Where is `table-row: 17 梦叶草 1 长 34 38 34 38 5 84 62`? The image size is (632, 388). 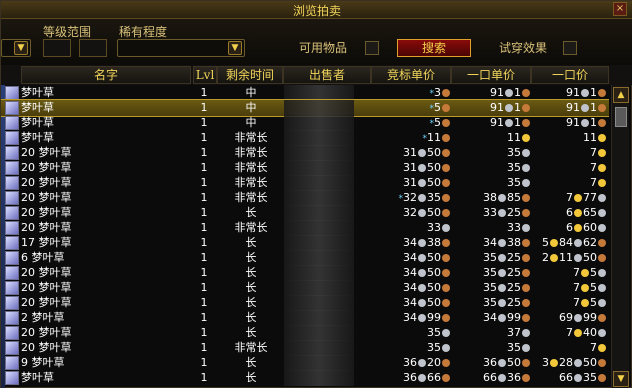
table-row: 17 梦叶草 1 长 34 38 34 38 5 84 62 is located at coordinates (305, 243).